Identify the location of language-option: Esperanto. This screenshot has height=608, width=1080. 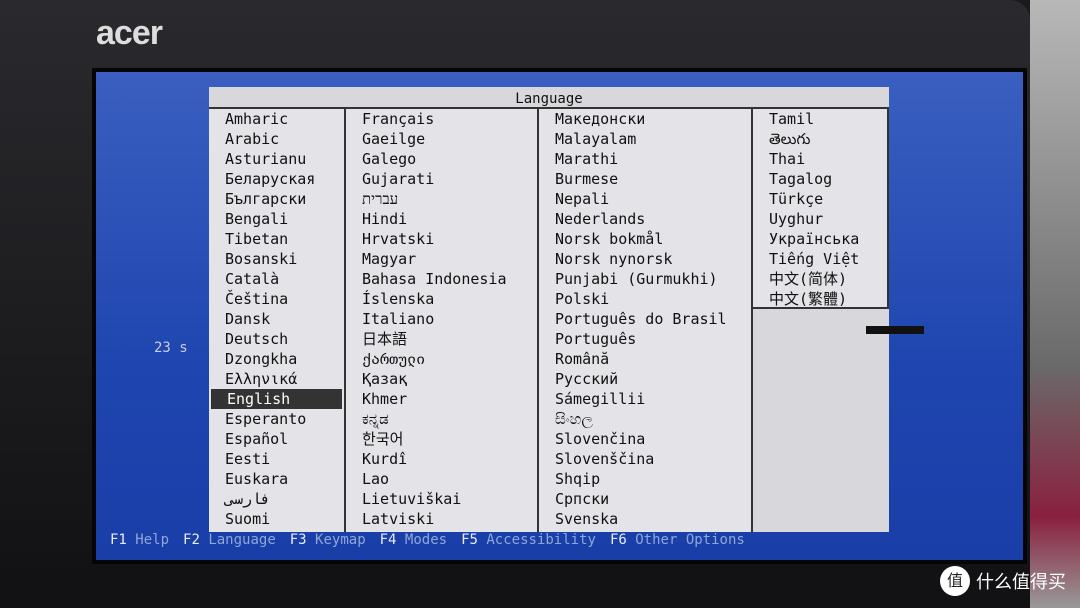
(276, 419).